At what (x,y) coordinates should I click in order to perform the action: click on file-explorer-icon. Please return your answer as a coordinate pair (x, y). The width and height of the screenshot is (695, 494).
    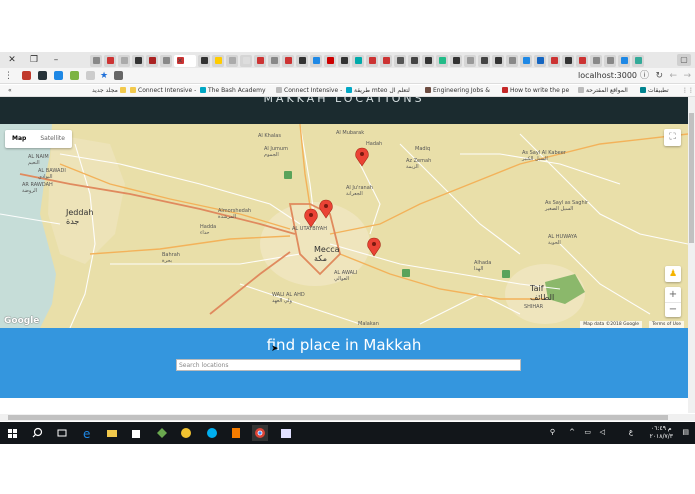
    Looking at the image, I should click on (112, 433).